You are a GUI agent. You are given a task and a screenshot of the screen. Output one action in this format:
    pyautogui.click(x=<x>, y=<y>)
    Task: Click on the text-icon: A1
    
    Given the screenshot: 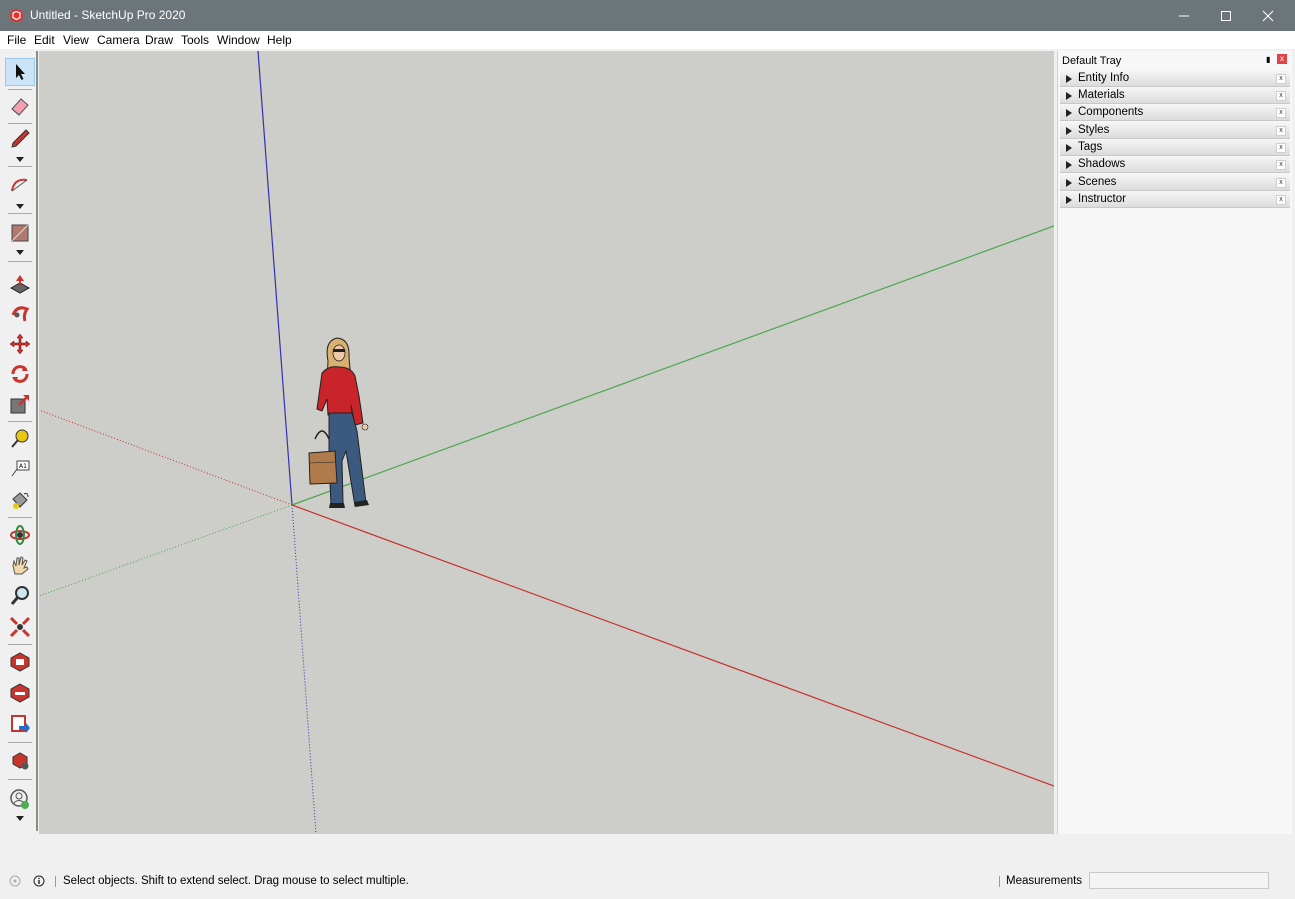 What is the action you would take?
    pyautogui.click(x=20, y=468)
    